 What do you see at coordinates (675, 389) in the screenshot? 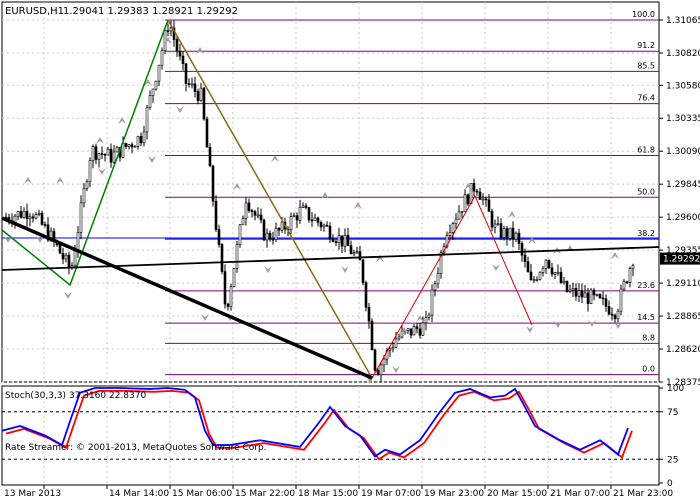
I see `stoch-level-label: 100` at bounding box center [675, 389].